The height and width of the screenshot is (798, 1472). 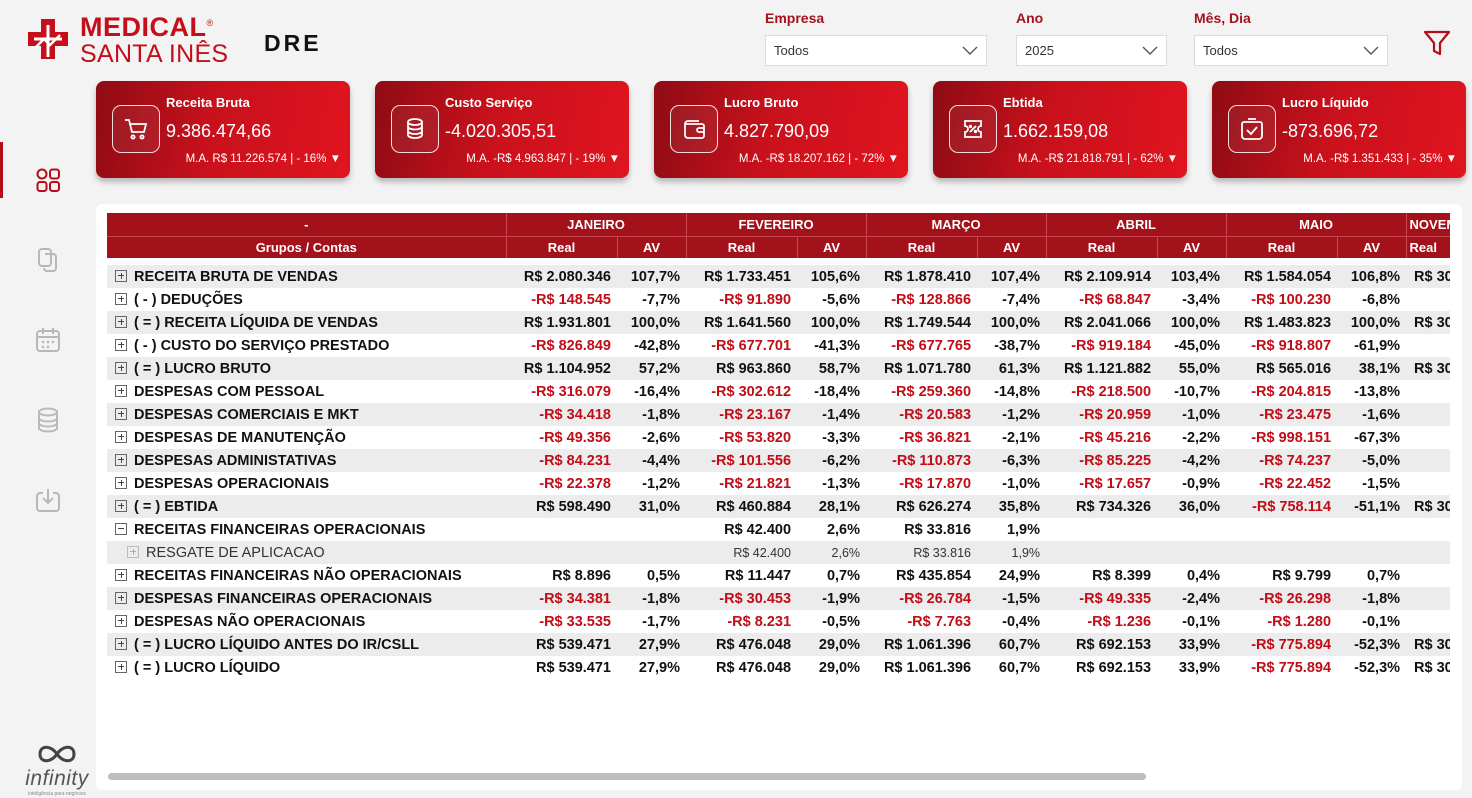 I want to click on table-cell: 31,0%, so click(x=652, y=506).